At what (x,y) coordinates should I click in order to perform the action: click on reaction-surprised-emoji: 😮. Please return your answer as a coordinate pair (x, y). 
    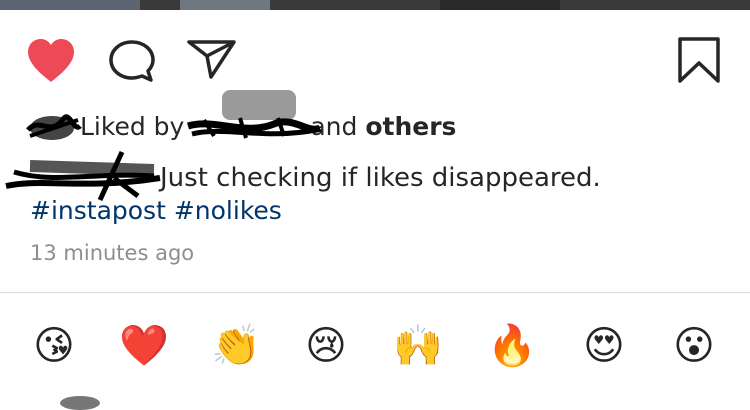
    Looking at the image, I should click on (694, 346).